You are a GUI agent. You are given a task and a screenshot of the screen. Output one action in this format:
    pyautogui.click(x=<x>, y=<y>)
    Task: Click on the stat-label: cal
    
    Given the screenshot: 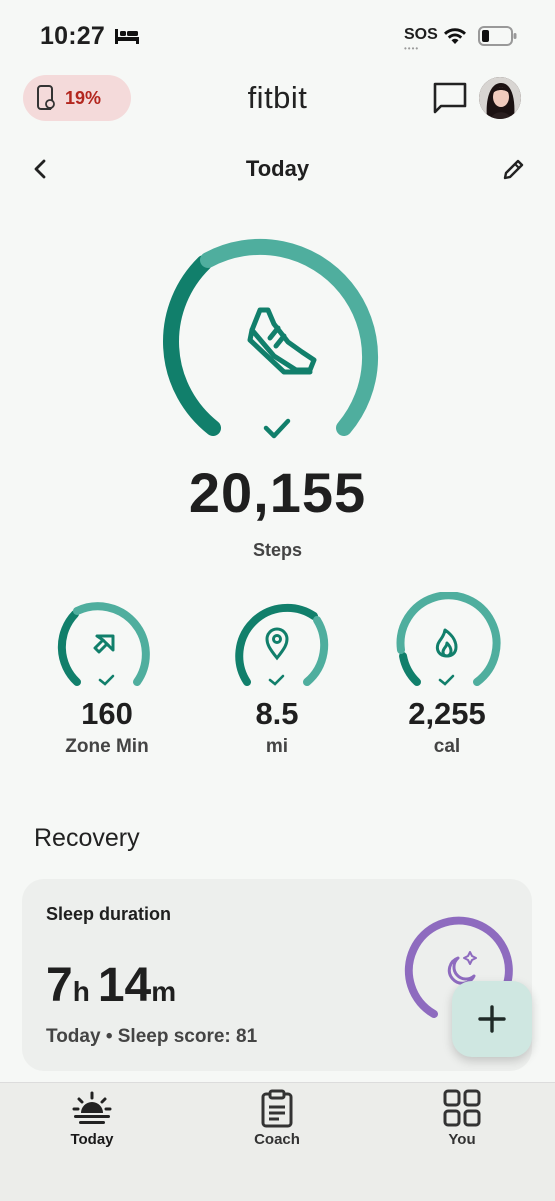 What is the action you would take?
    pyautogui.click(x=447, y=746)
    